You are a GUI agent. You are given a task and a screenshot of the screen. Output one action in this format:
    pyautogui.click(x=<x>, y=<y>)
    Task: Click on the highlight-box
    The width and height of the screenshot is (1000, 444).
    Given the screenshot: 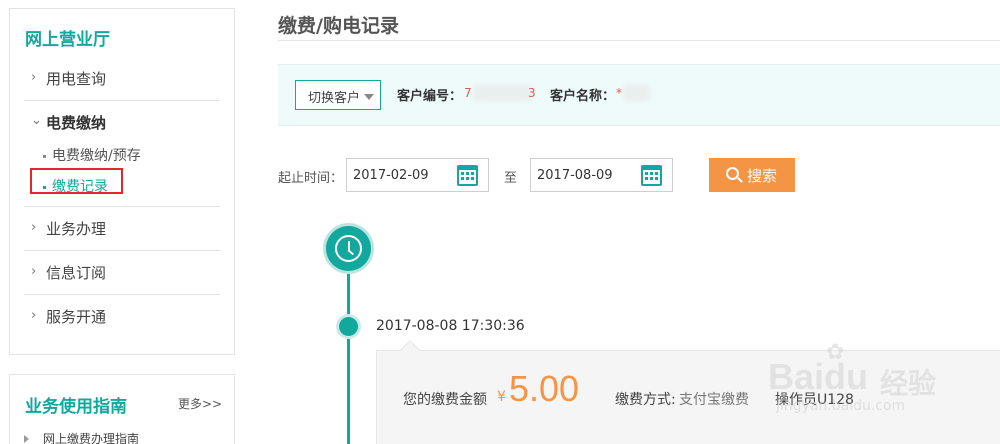 What is the action you would take?
    pyautogui.click(x=76, y=181)
    